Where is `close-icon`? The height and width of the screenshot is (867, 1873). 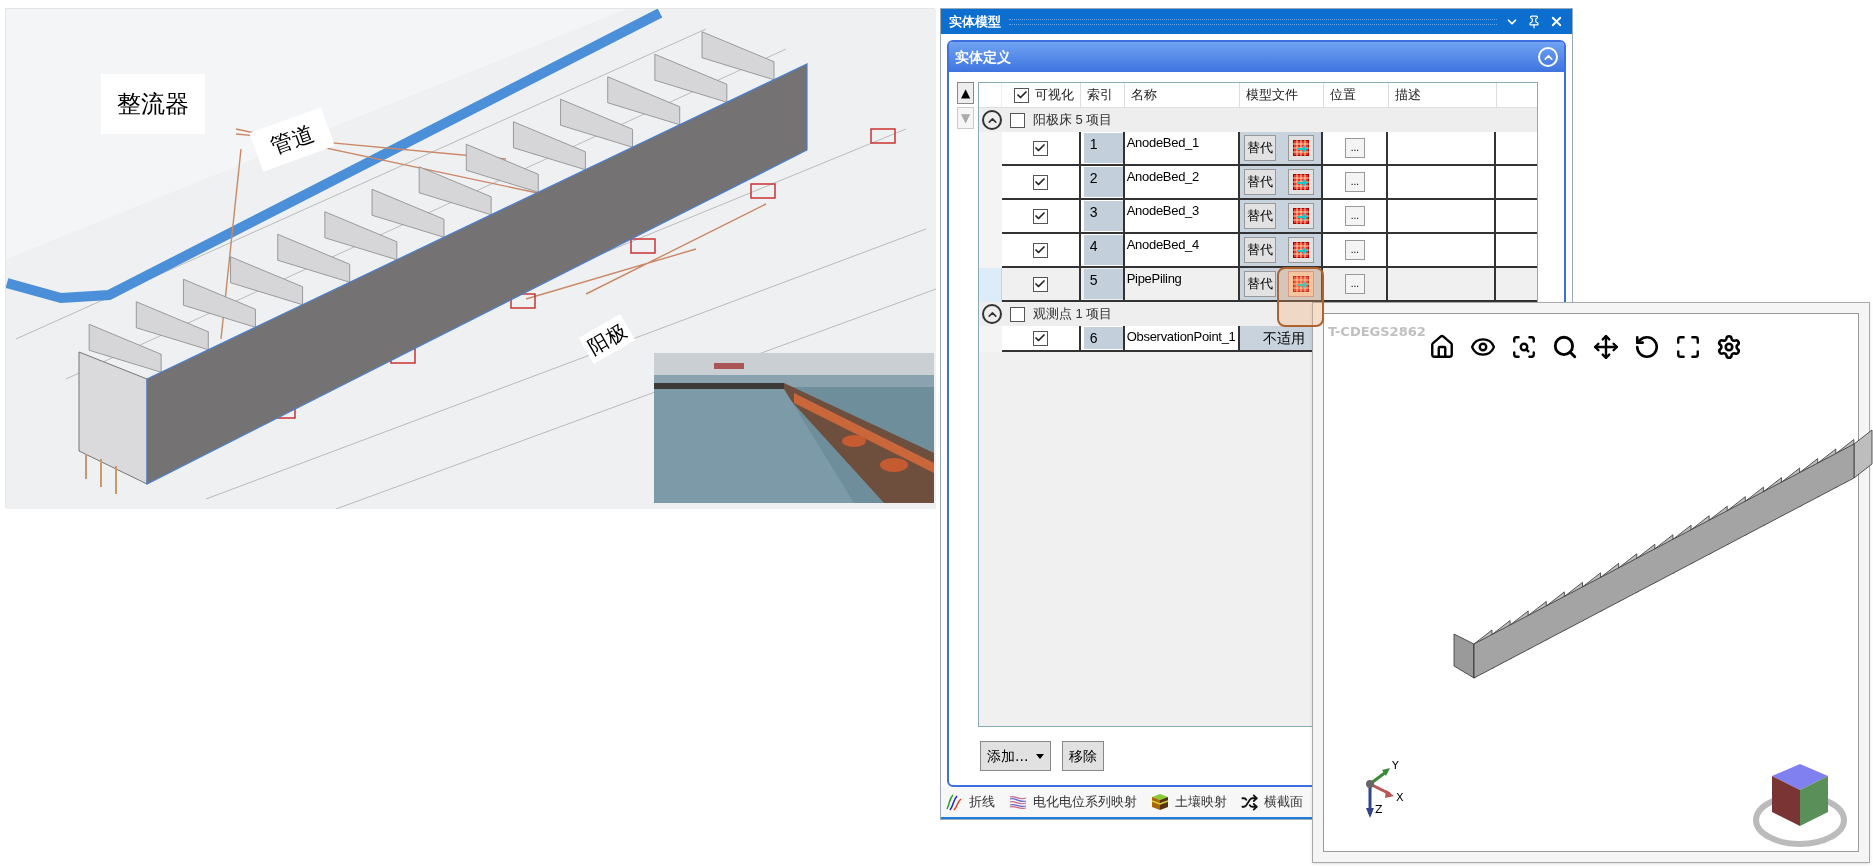 close-icon is located at coordinates (1556, 21).